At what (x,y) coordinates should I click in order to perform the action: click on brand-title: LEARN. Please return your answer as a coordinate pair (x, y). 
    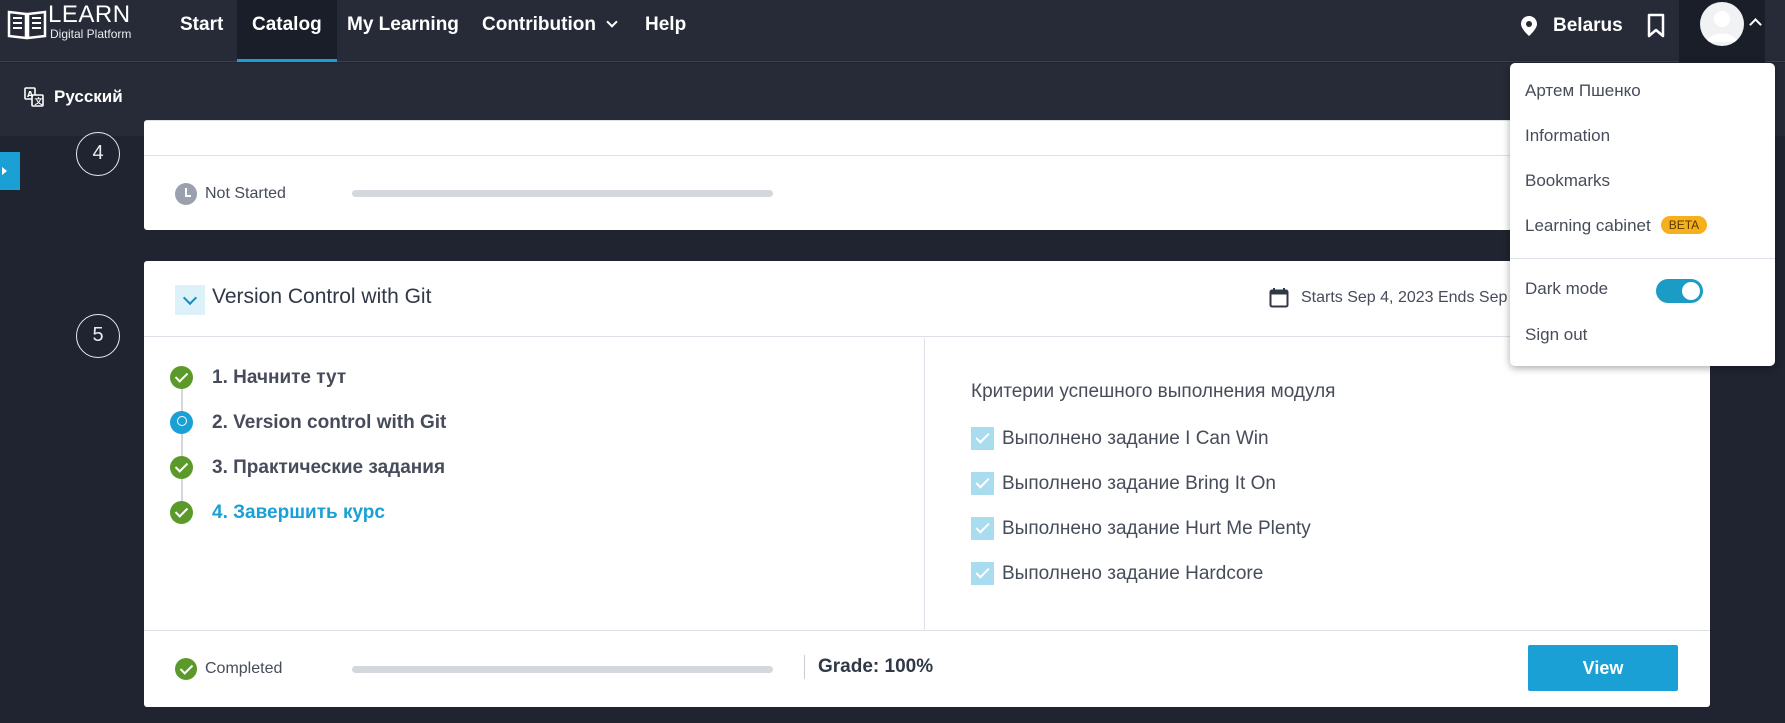
    Looking at the image, I should click on (89, 14).